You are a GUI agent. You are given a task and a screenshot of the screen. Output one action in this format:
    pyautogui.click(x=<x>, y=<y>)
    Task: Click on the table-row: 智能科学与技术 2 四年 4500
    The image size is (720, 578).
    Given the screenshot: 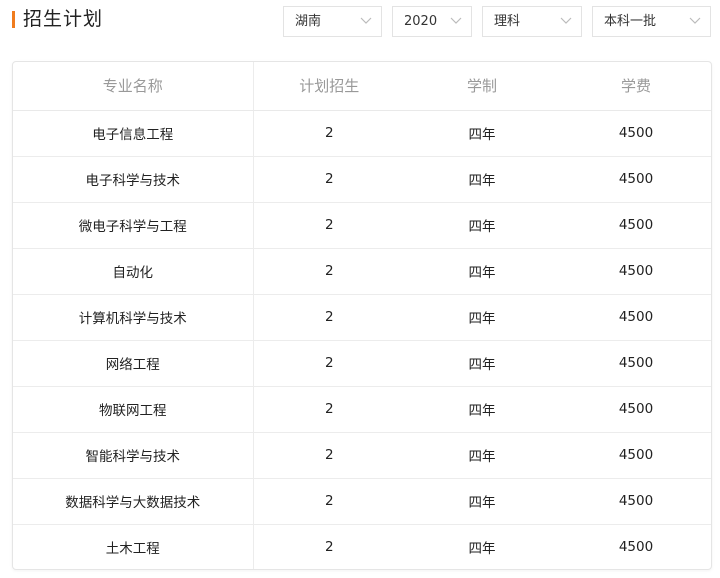 What is the action you would take?
    pyautogui.click(x=362, y=455)
    